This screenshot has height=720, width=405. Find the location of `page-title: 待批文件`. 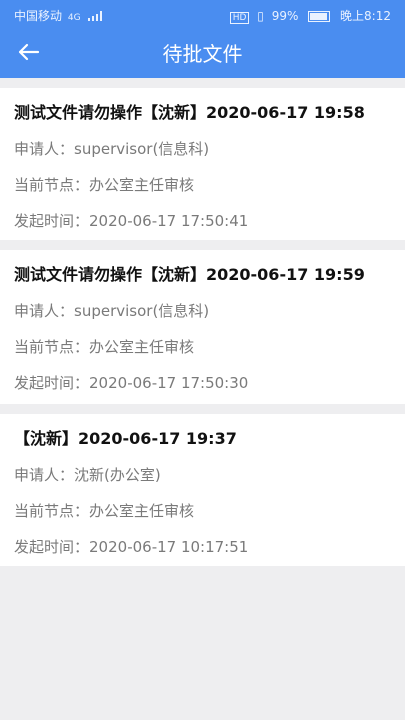

page-title: 待批文件 is located at coordinates (202, 54).